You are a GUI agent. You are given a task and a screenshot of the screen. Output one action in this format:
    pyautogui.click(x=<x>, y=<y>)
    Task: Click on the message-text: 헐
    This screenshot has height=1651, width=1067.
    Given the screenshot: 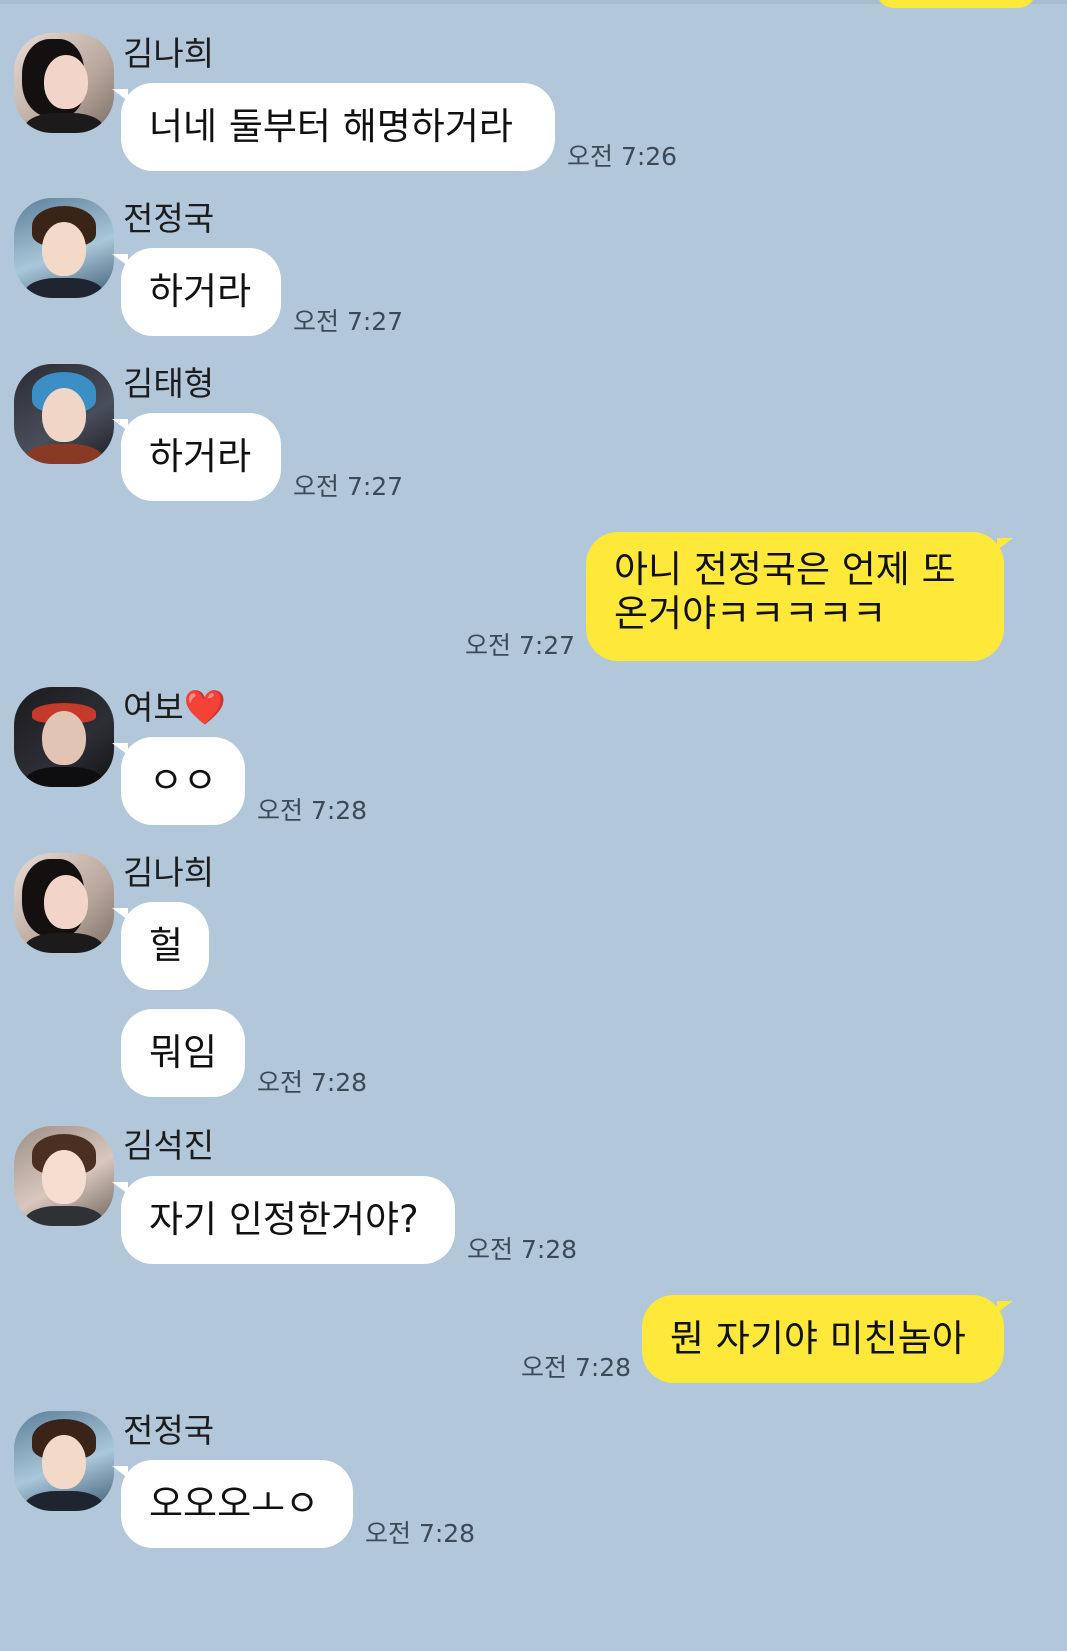 What is the action you would take?
    pyautogui.click(x=166, y=945)
    